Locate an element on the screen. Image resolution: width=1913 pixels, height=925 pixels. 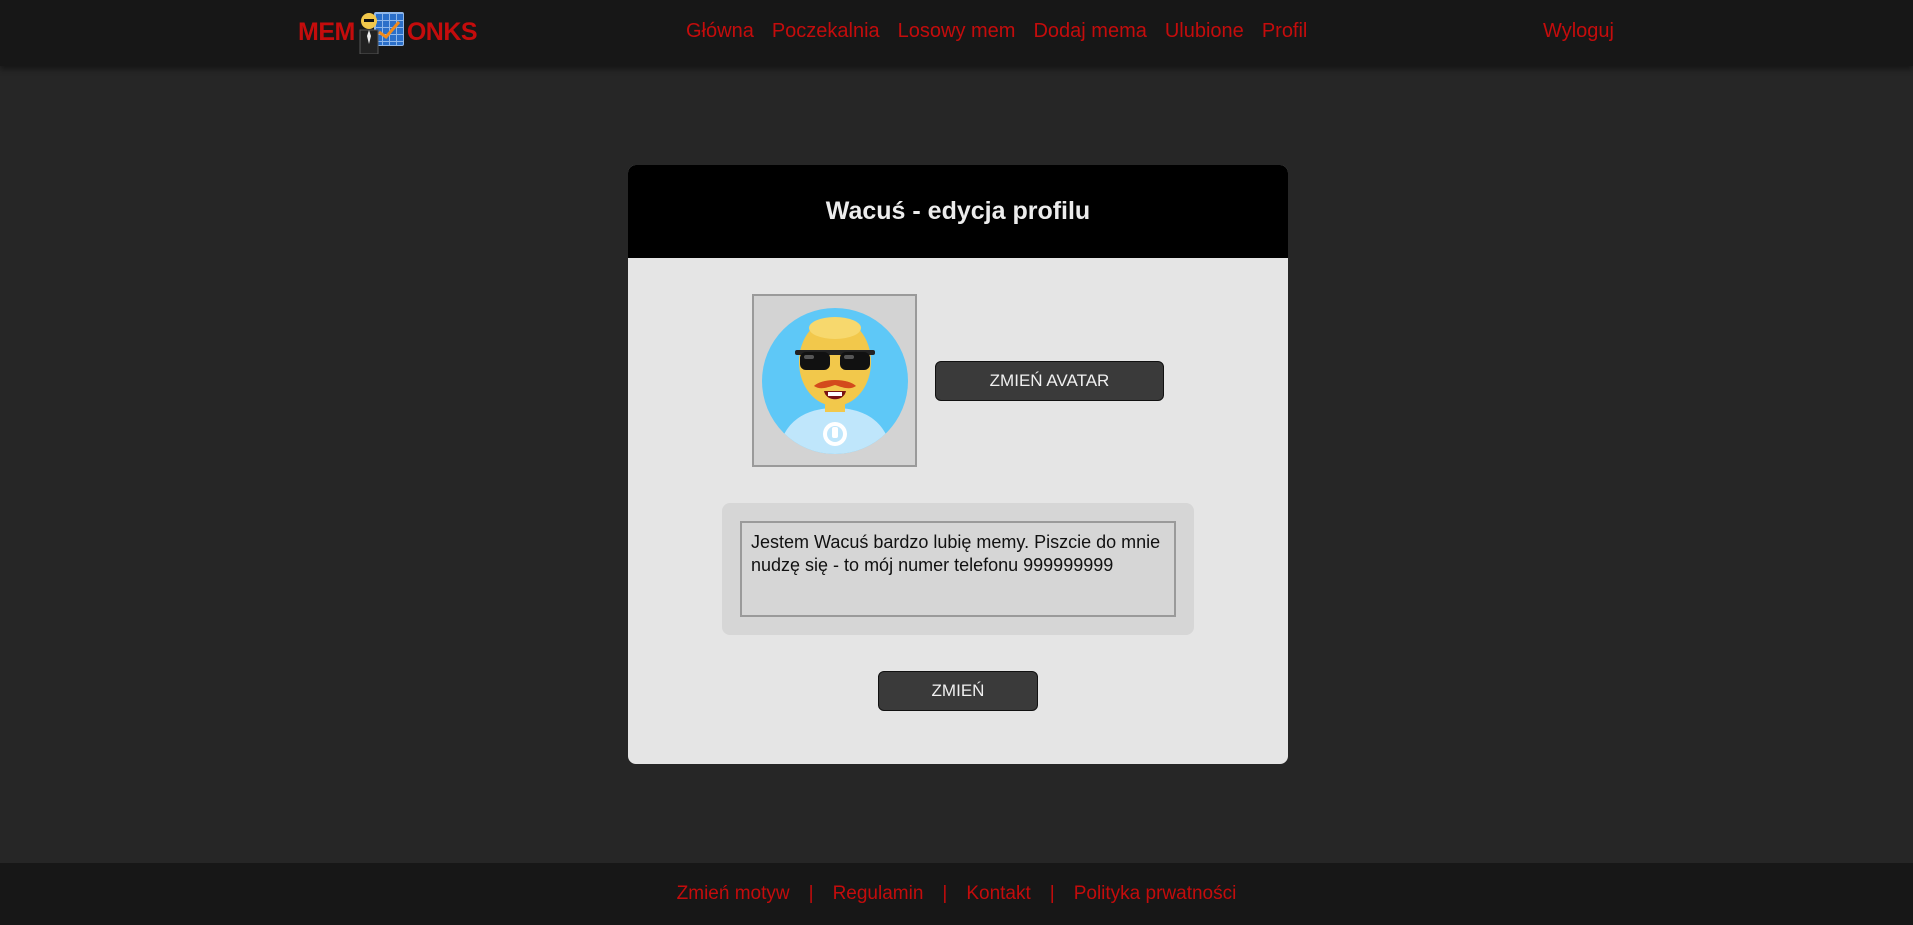
footer-link-terms: Regulamin is located at coordinates (878, 894).